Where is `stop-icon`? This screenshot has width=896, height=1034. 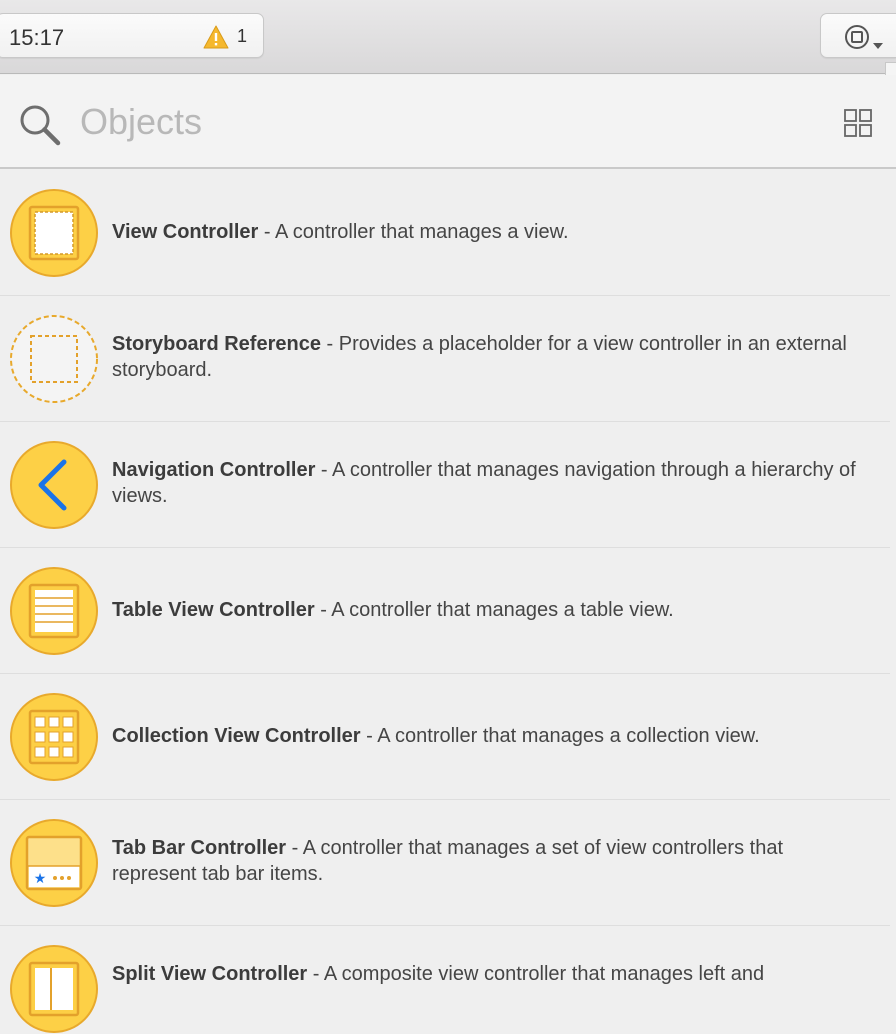
stop-icon is located at coordinates (864, 37).